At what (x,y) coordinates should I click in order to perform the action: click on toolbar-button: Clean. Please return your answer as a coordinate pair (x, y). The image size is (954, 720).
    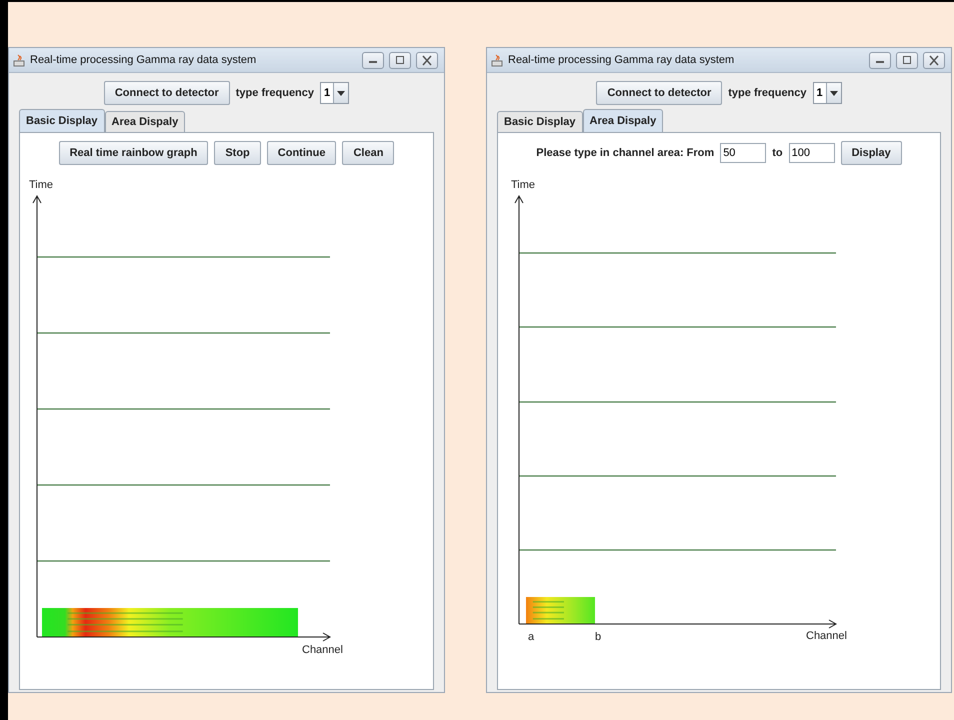
    Looking at the image, I should click on (368, 153).